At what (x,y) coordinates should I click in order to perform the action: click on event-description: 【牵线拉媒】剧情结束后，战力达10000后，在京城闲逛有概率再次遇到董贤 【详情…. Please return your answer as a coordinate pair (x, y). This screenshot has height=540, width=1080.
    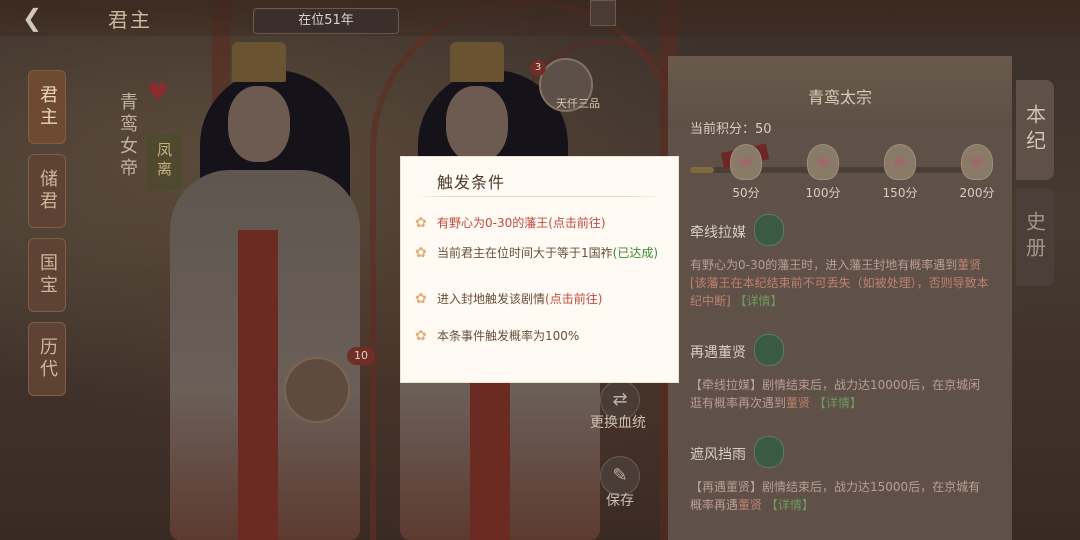
    Looking at the image, I should click on (835, 394).